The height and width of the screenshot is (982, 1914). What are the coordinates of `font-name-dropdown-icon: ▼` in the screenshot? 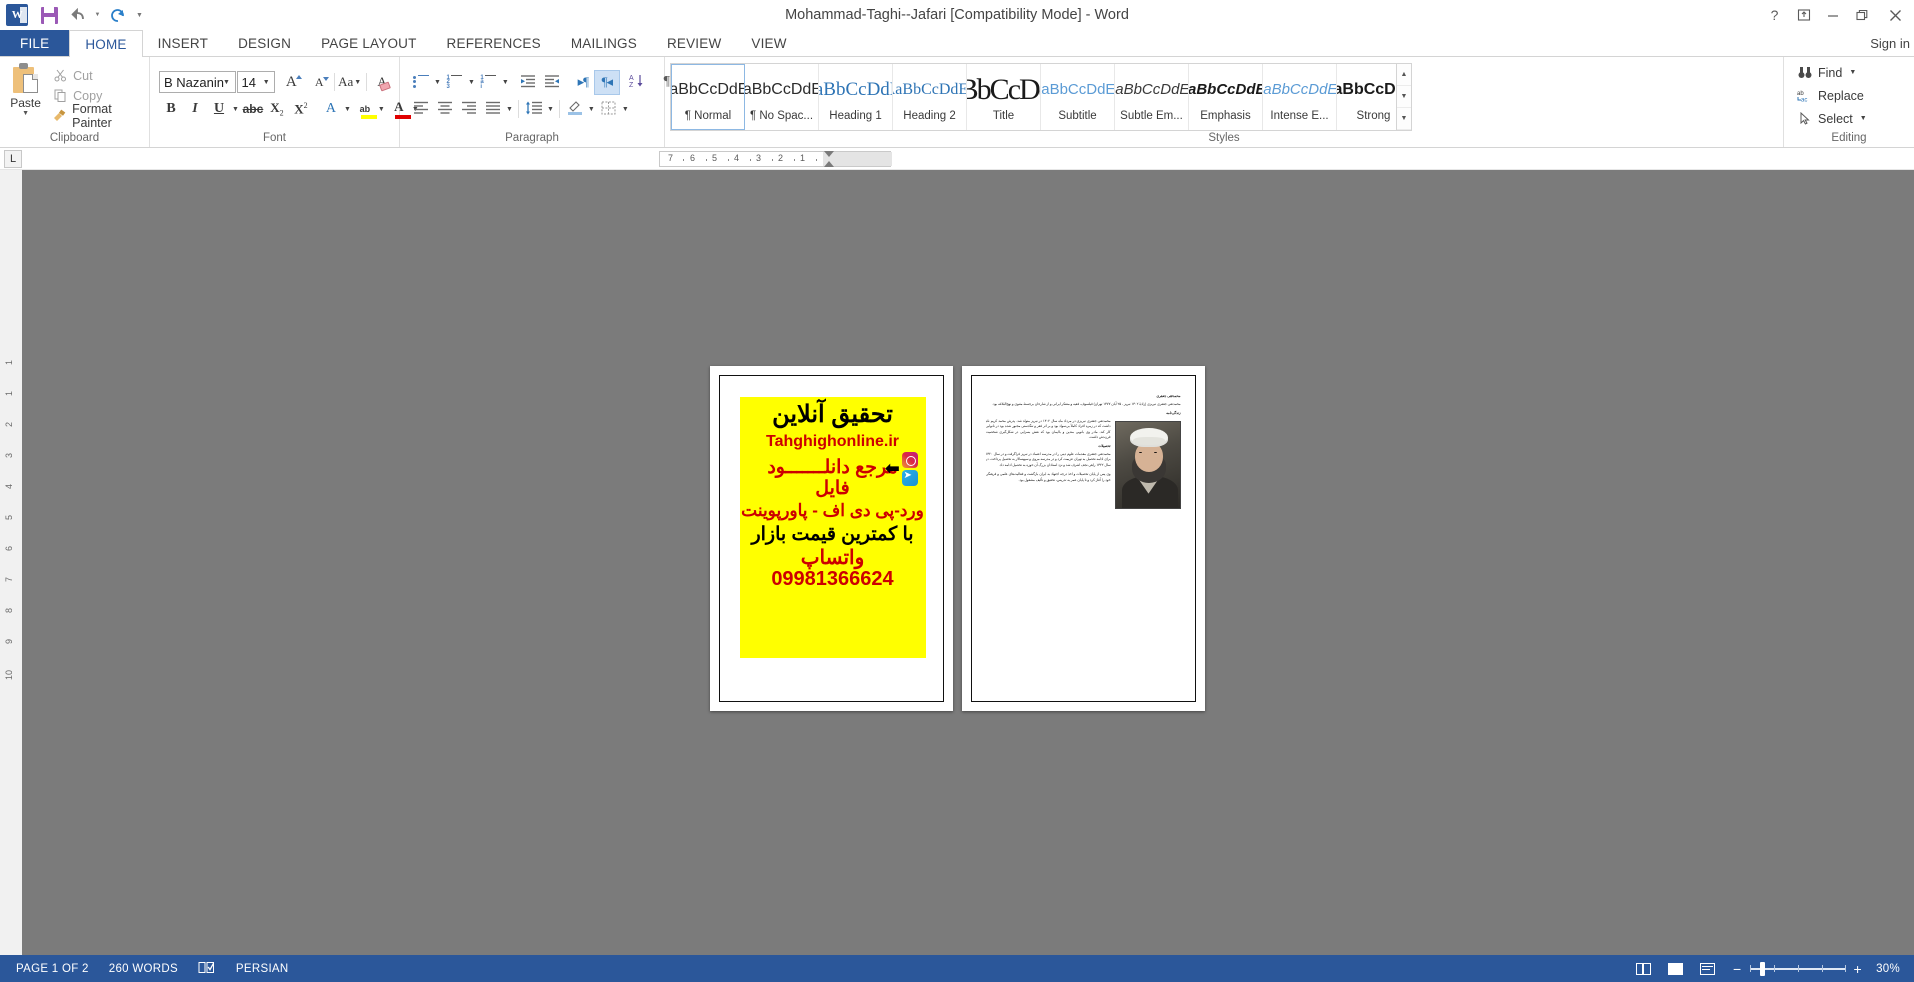 It's located at (227, 82).